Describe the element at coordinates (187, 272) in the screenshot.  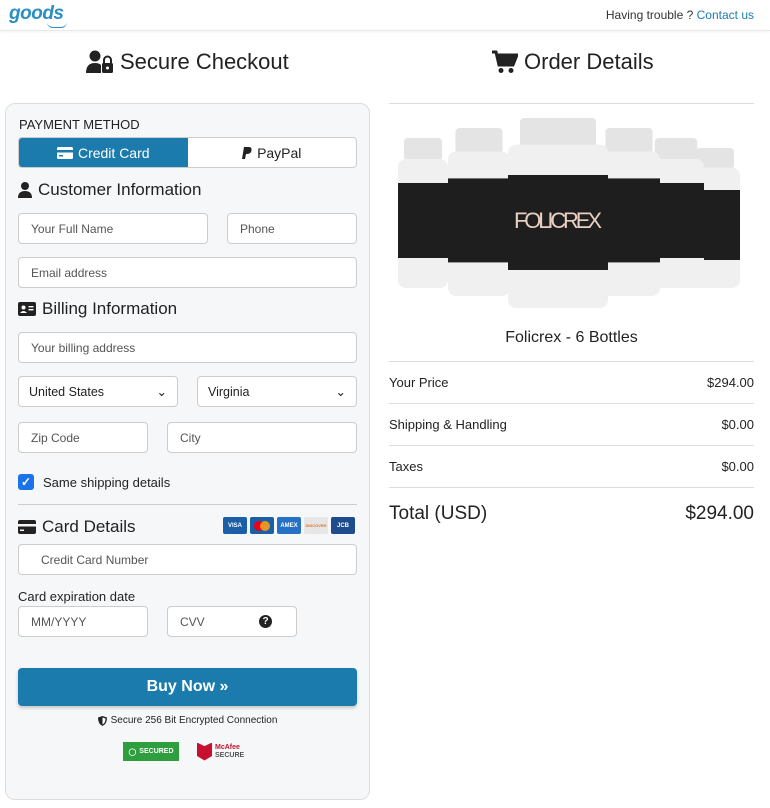
I see `email-input: Email address` at that location.